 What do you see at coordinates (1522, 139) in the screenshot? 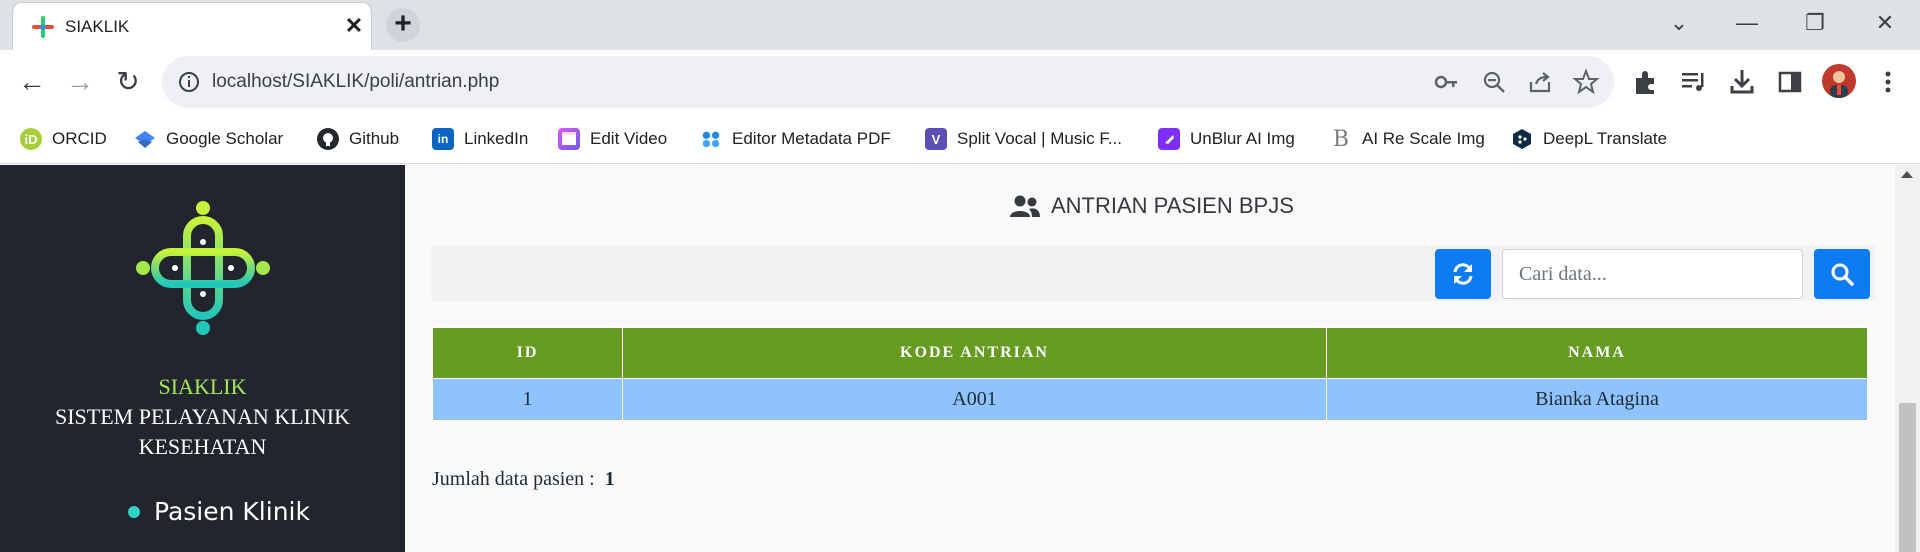
I see `deepl-icon` at bounding box center [1522, 139].